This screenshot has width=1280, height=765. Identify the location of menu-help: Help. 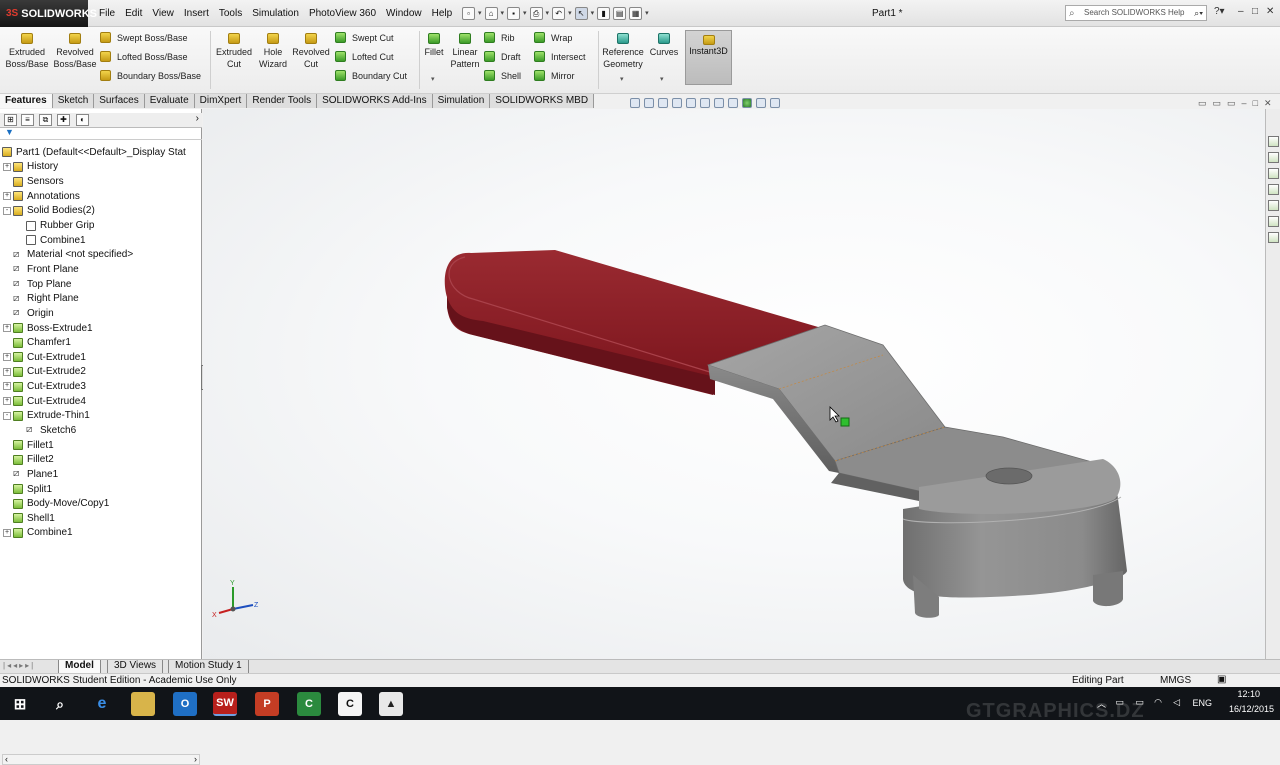
(442, 13).